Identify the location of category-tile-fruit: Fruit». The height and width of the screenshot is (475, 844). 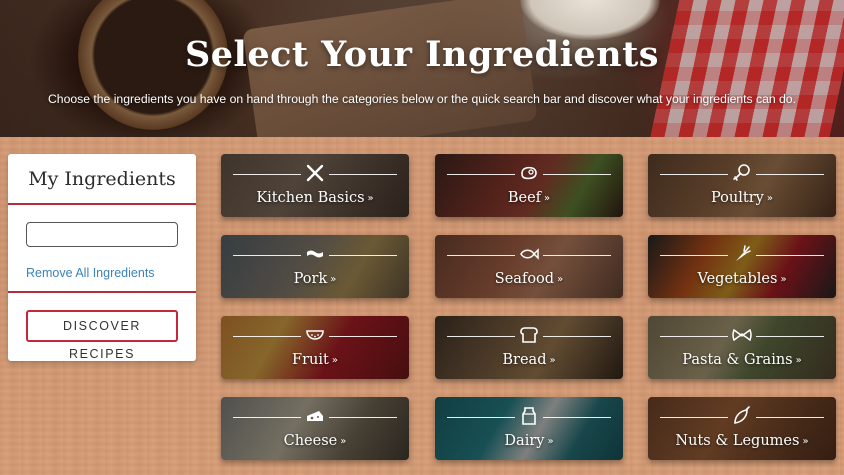
(315, 347).